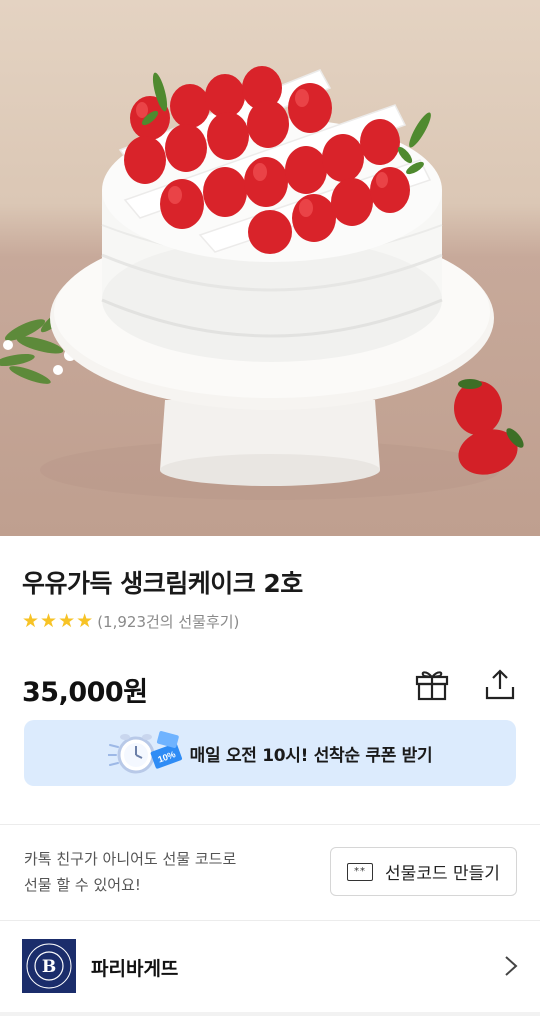 The image size is (540, 1016). What do you see at coordinates (168, 621) in the screenshot?
I see `review-count: (1,923건의 선물후기)` at bounding box center [168, 621].